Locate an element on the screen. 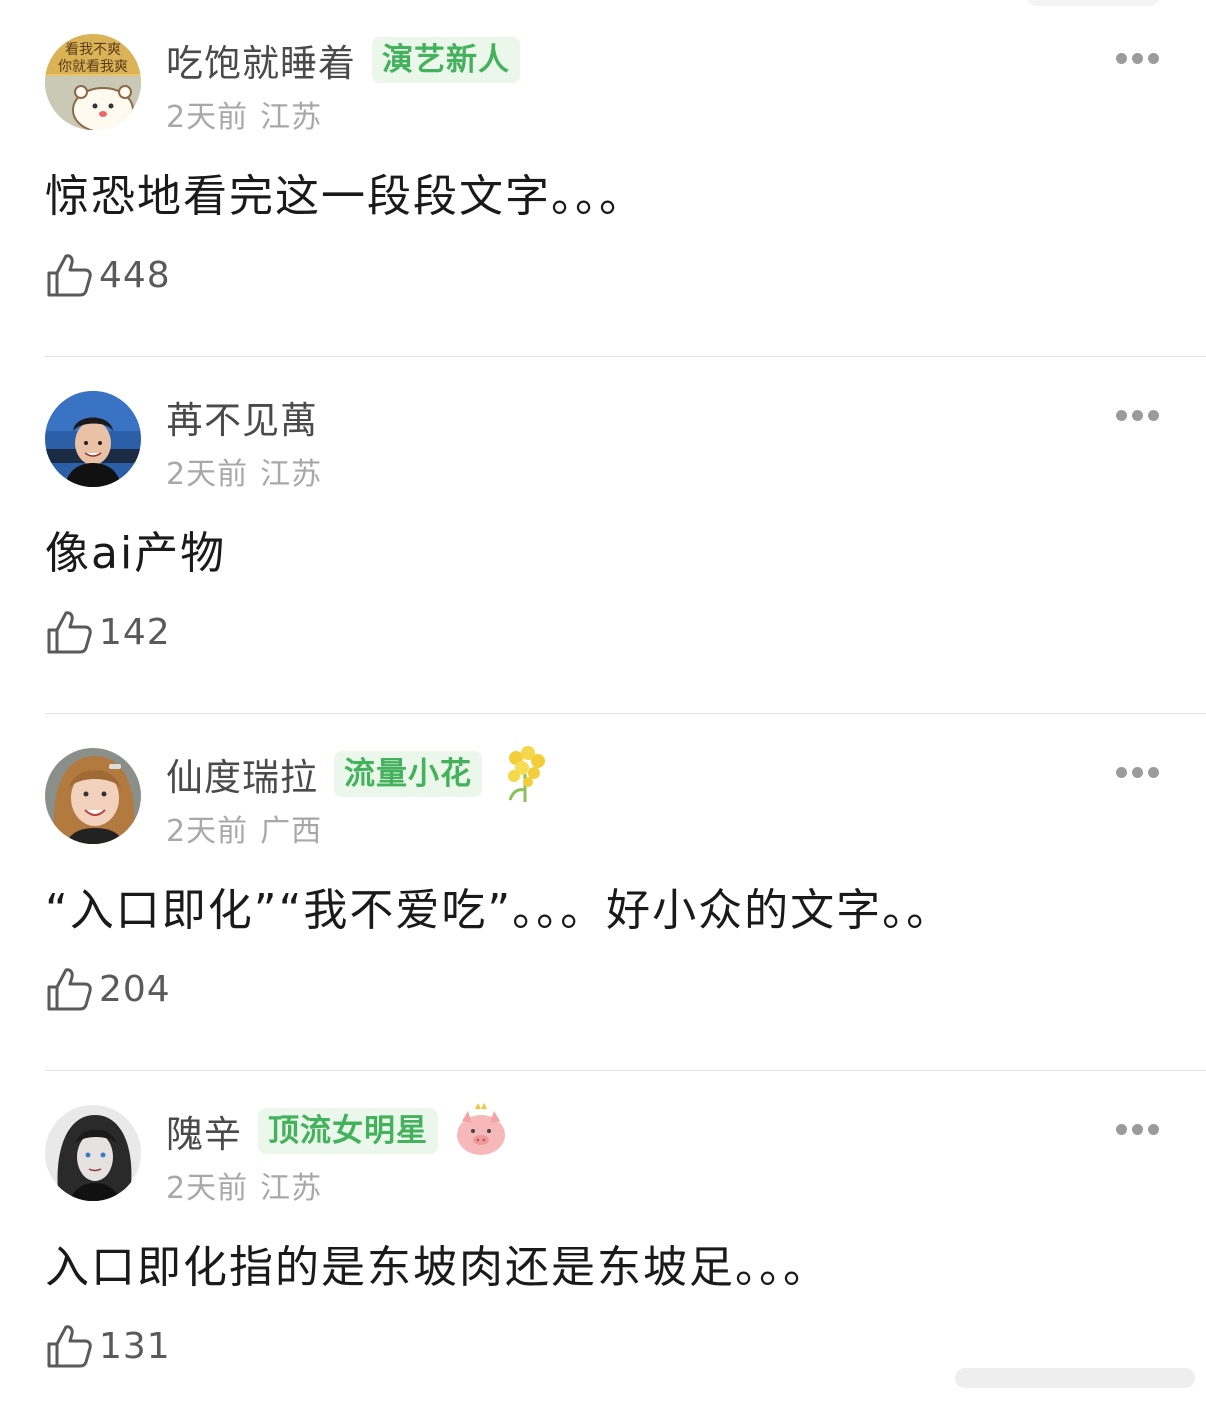 The height and width of the screenshot is (1406, 1206). like-button: 131 is located at coordinates (108, 1346).